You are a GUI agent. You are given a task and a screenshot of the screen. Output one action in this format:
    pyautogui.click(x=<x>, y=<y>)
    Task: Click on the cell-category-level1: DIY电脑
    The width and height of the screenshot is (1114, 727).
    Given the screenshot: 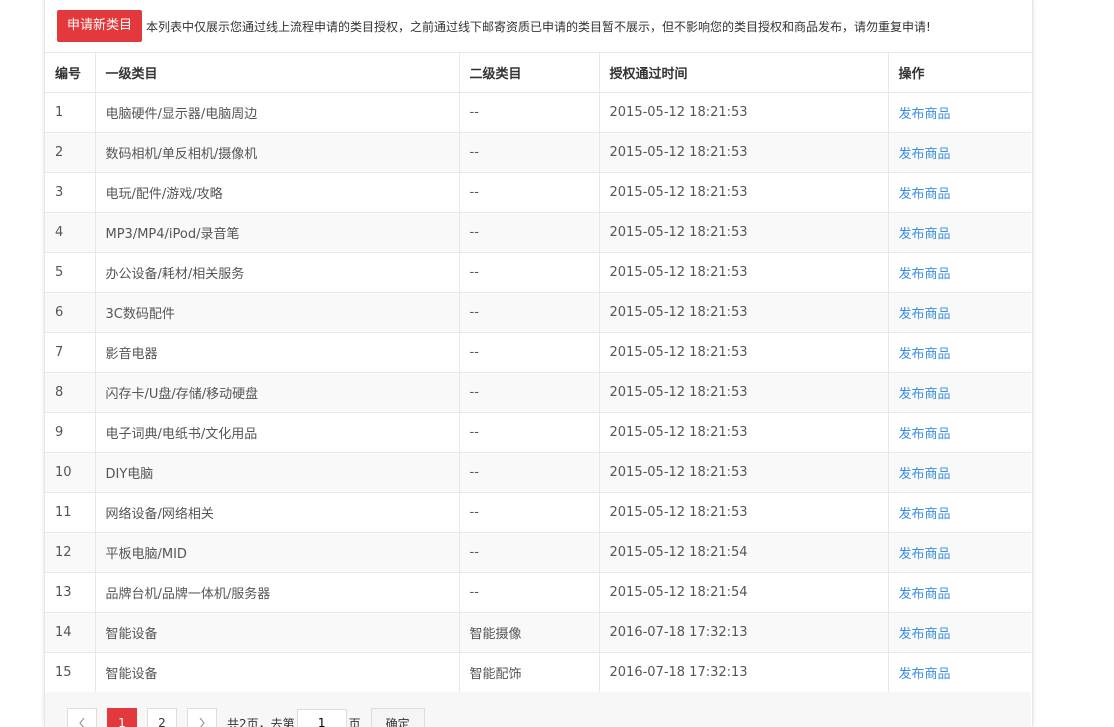 What is the action you would take?
    pyautogui.click(x=277, y=472)
    